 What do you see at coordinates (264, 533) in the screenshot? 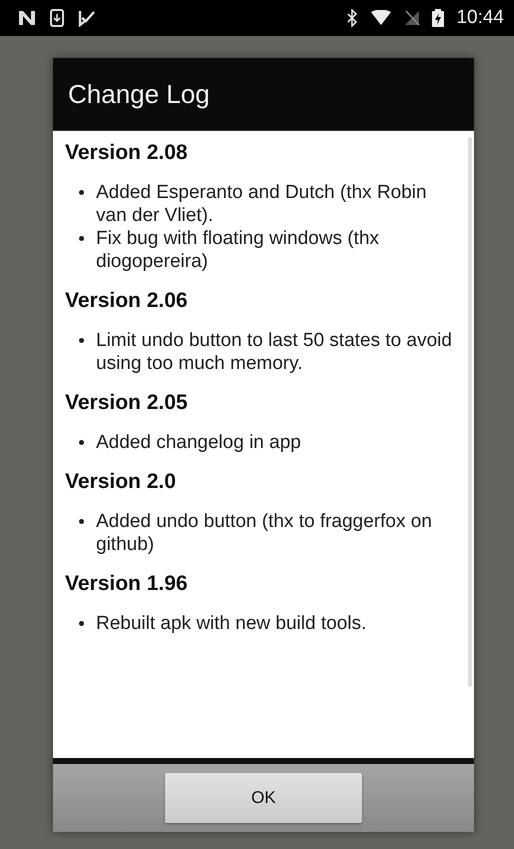
I see `change-item: Added undo button (thx to fraggerfox on github)` at bounding box center [264, 533].